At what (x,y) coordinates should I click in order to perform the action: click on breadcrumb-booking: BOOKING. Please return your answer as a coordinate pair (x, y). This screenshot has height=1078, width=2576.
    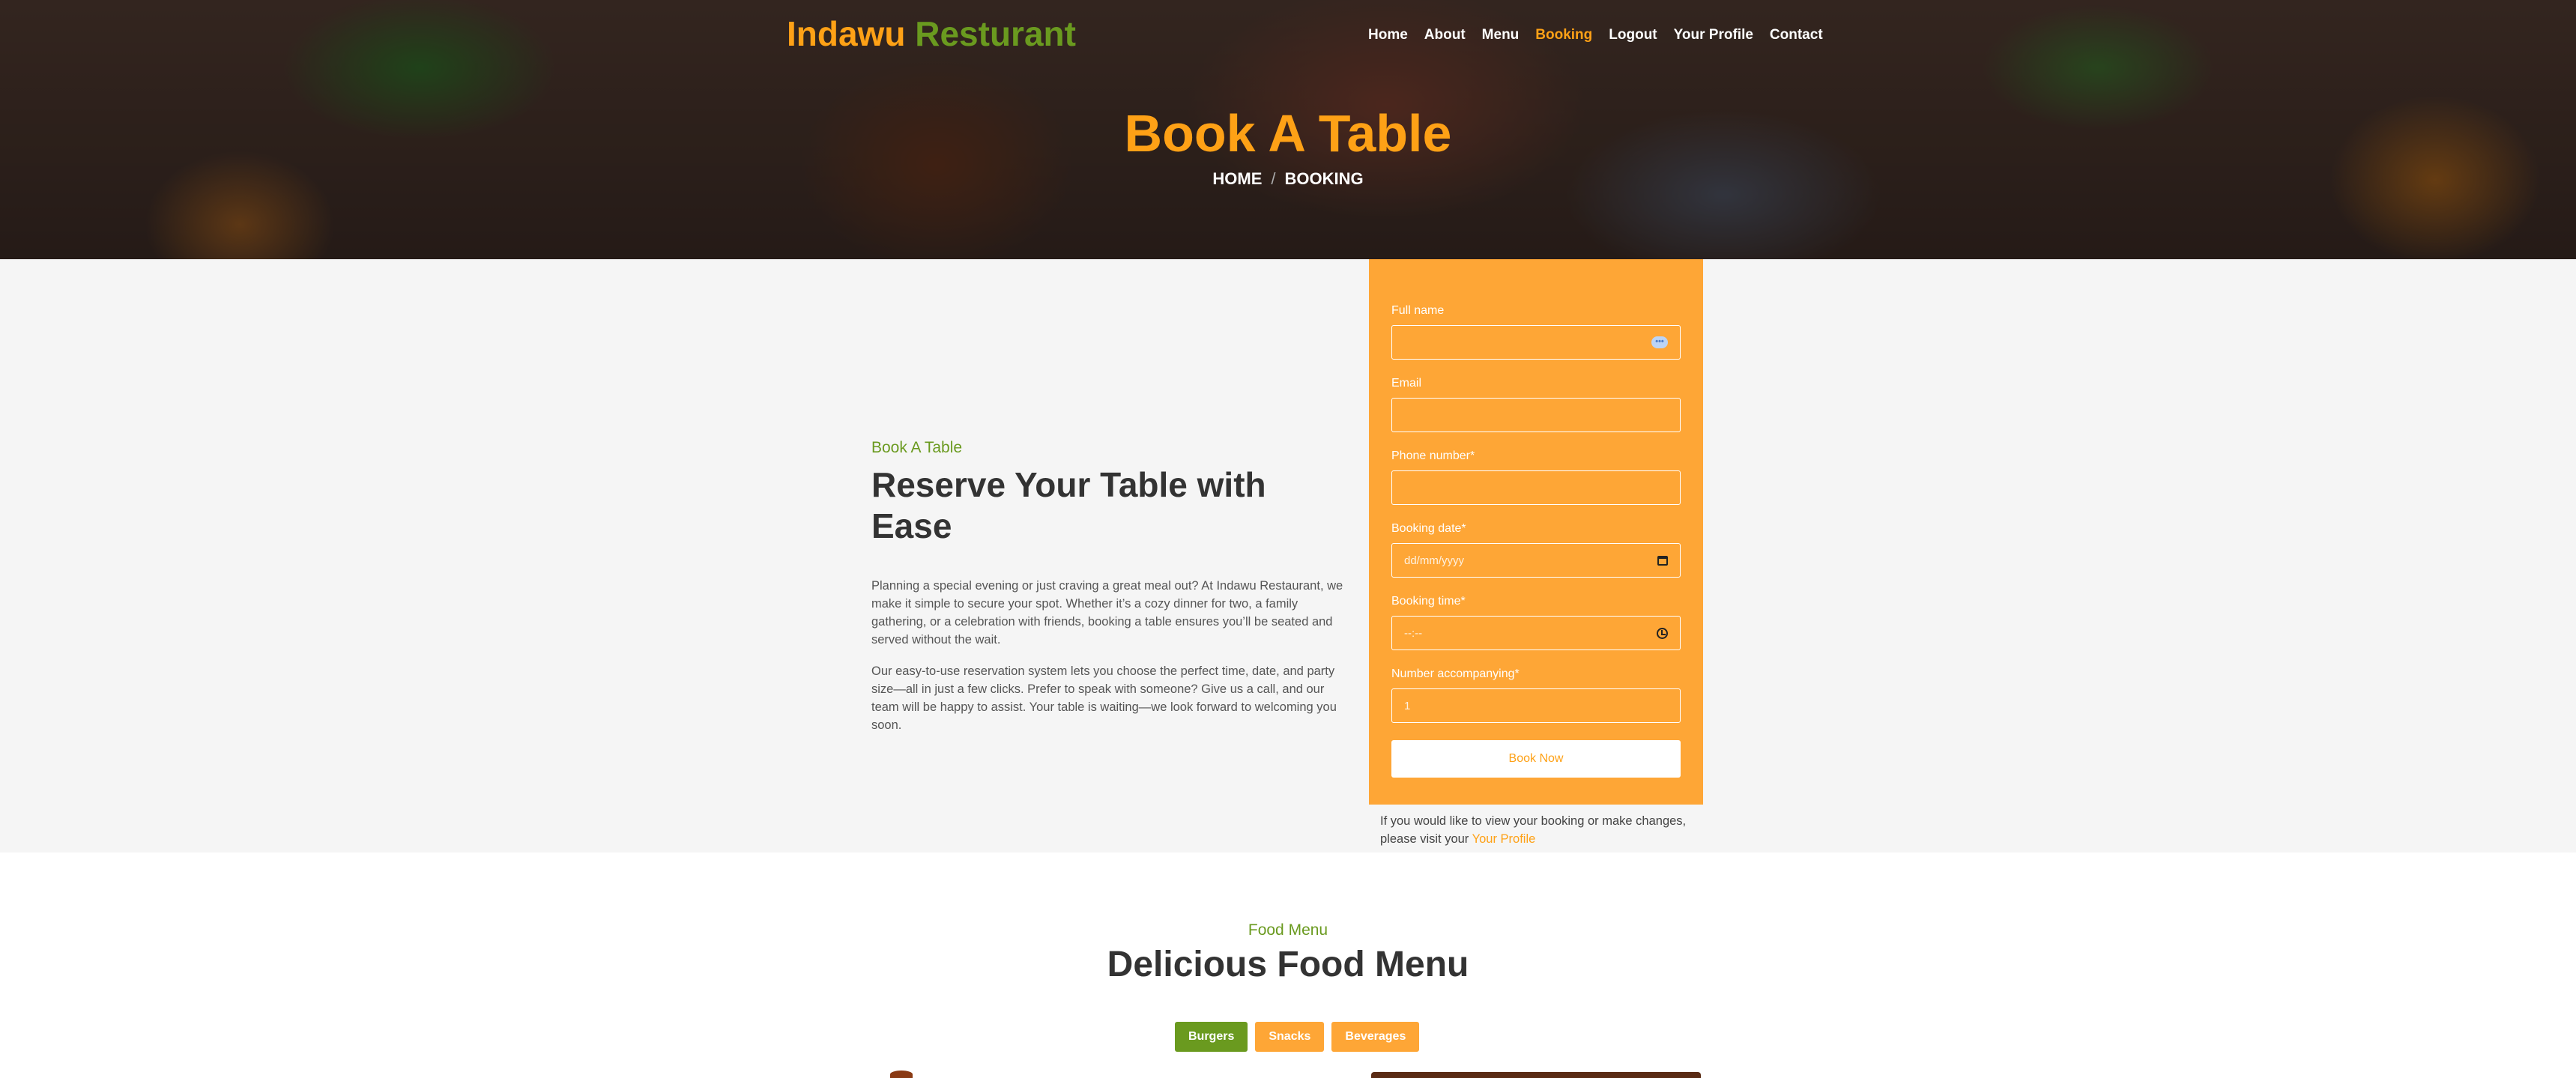
    Looking at the image, I should click on (1324, 178).